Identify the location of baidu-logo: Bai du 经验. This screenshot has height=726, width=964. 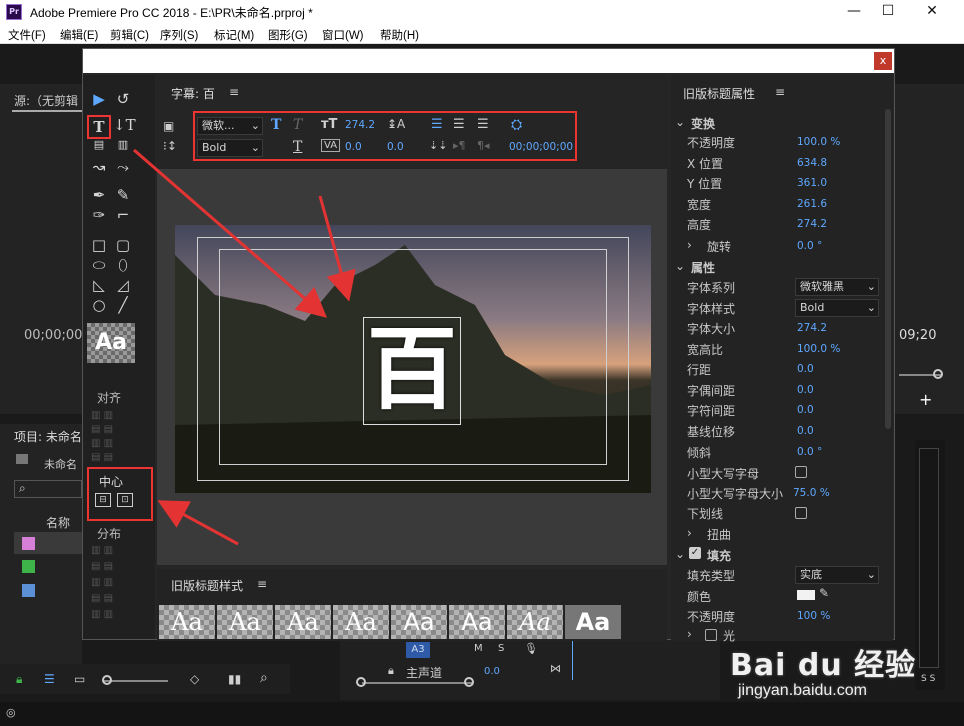
(823, 665).